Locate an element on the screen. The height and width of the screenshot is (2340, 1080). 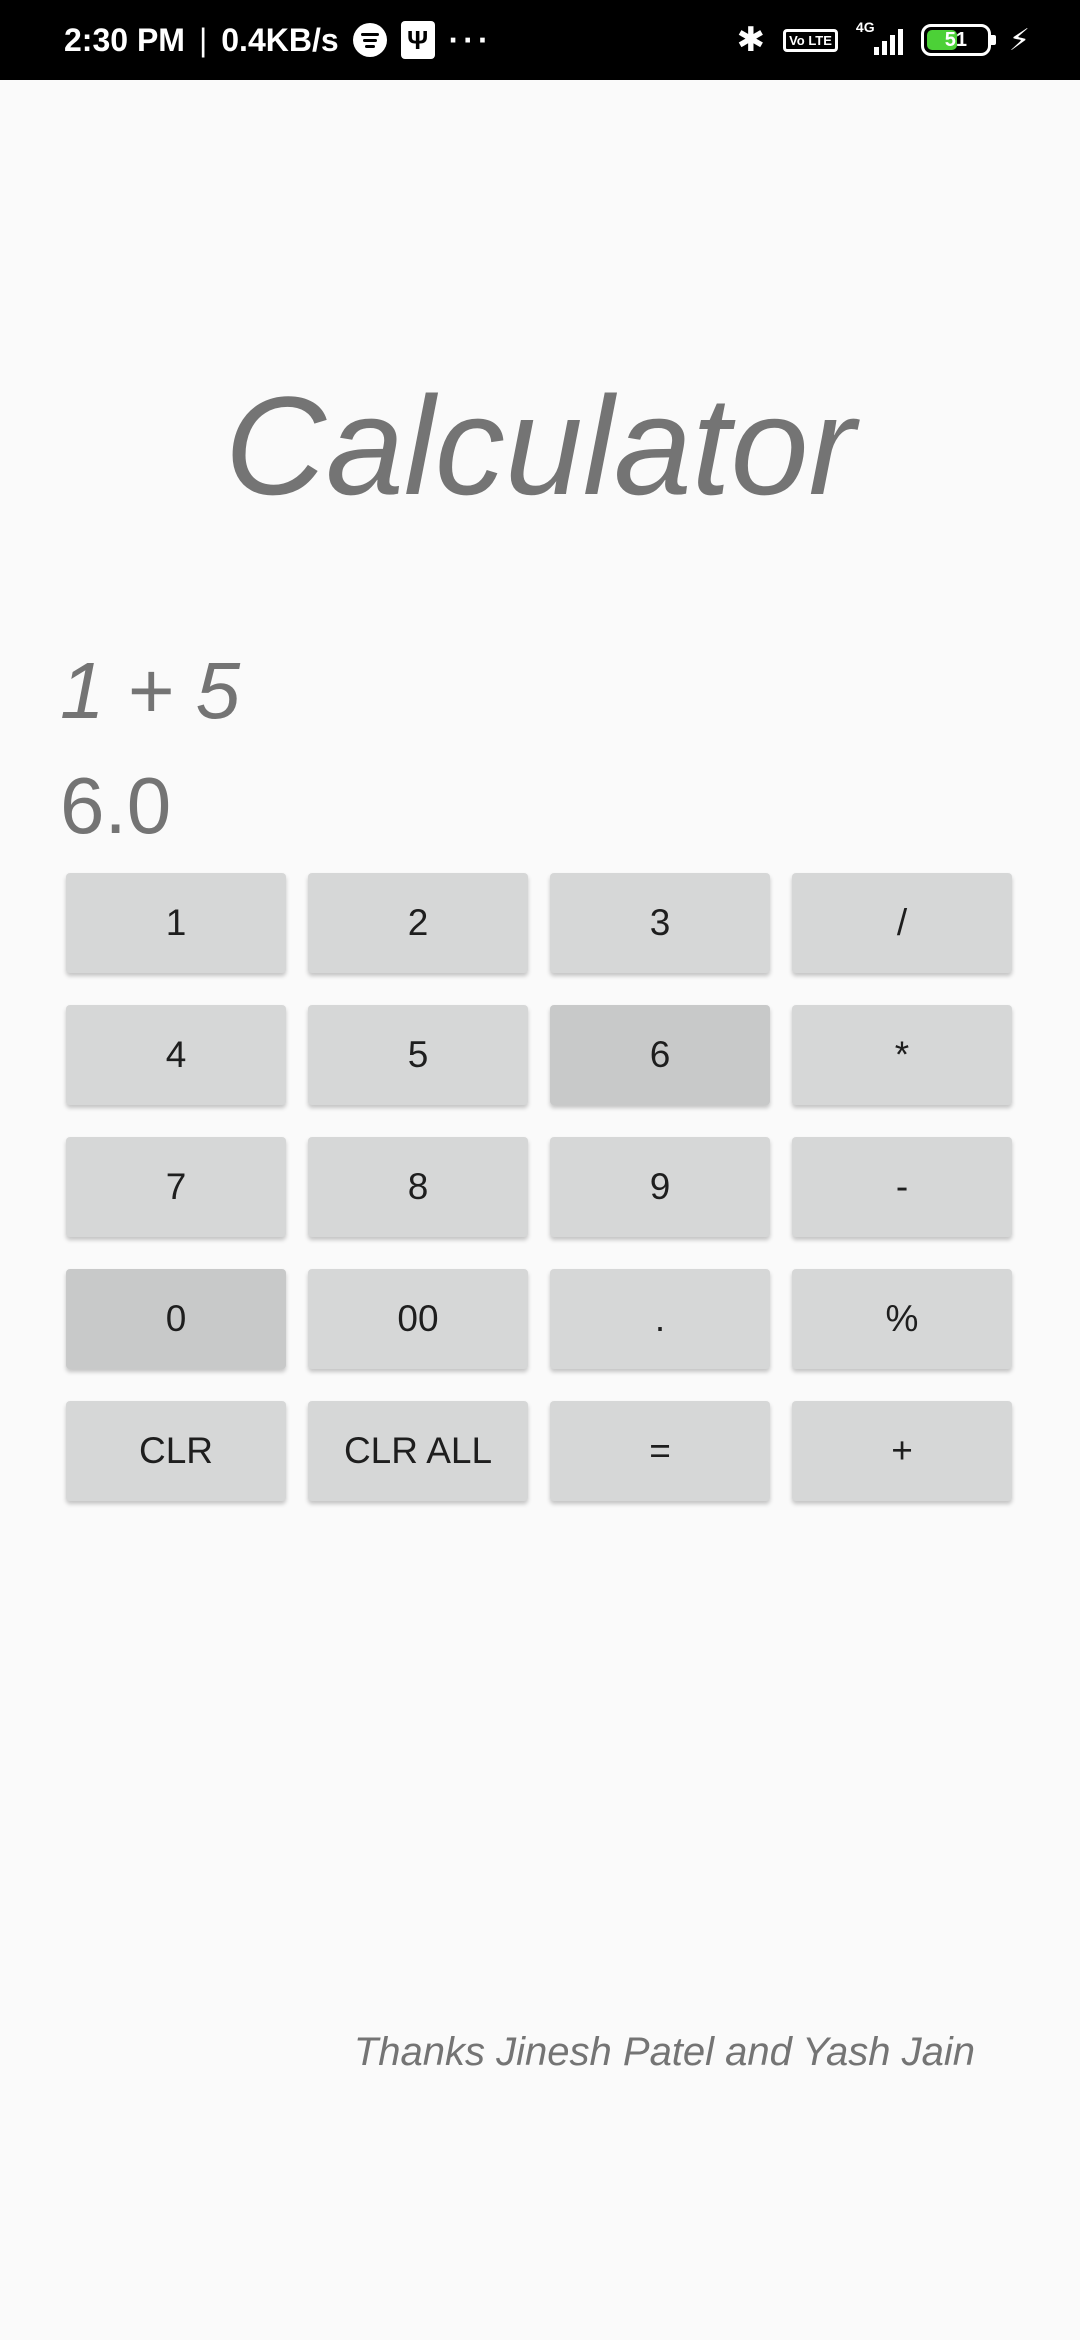
key-clear-all-button: CLR ALL is located at coordinates (418, 1451).